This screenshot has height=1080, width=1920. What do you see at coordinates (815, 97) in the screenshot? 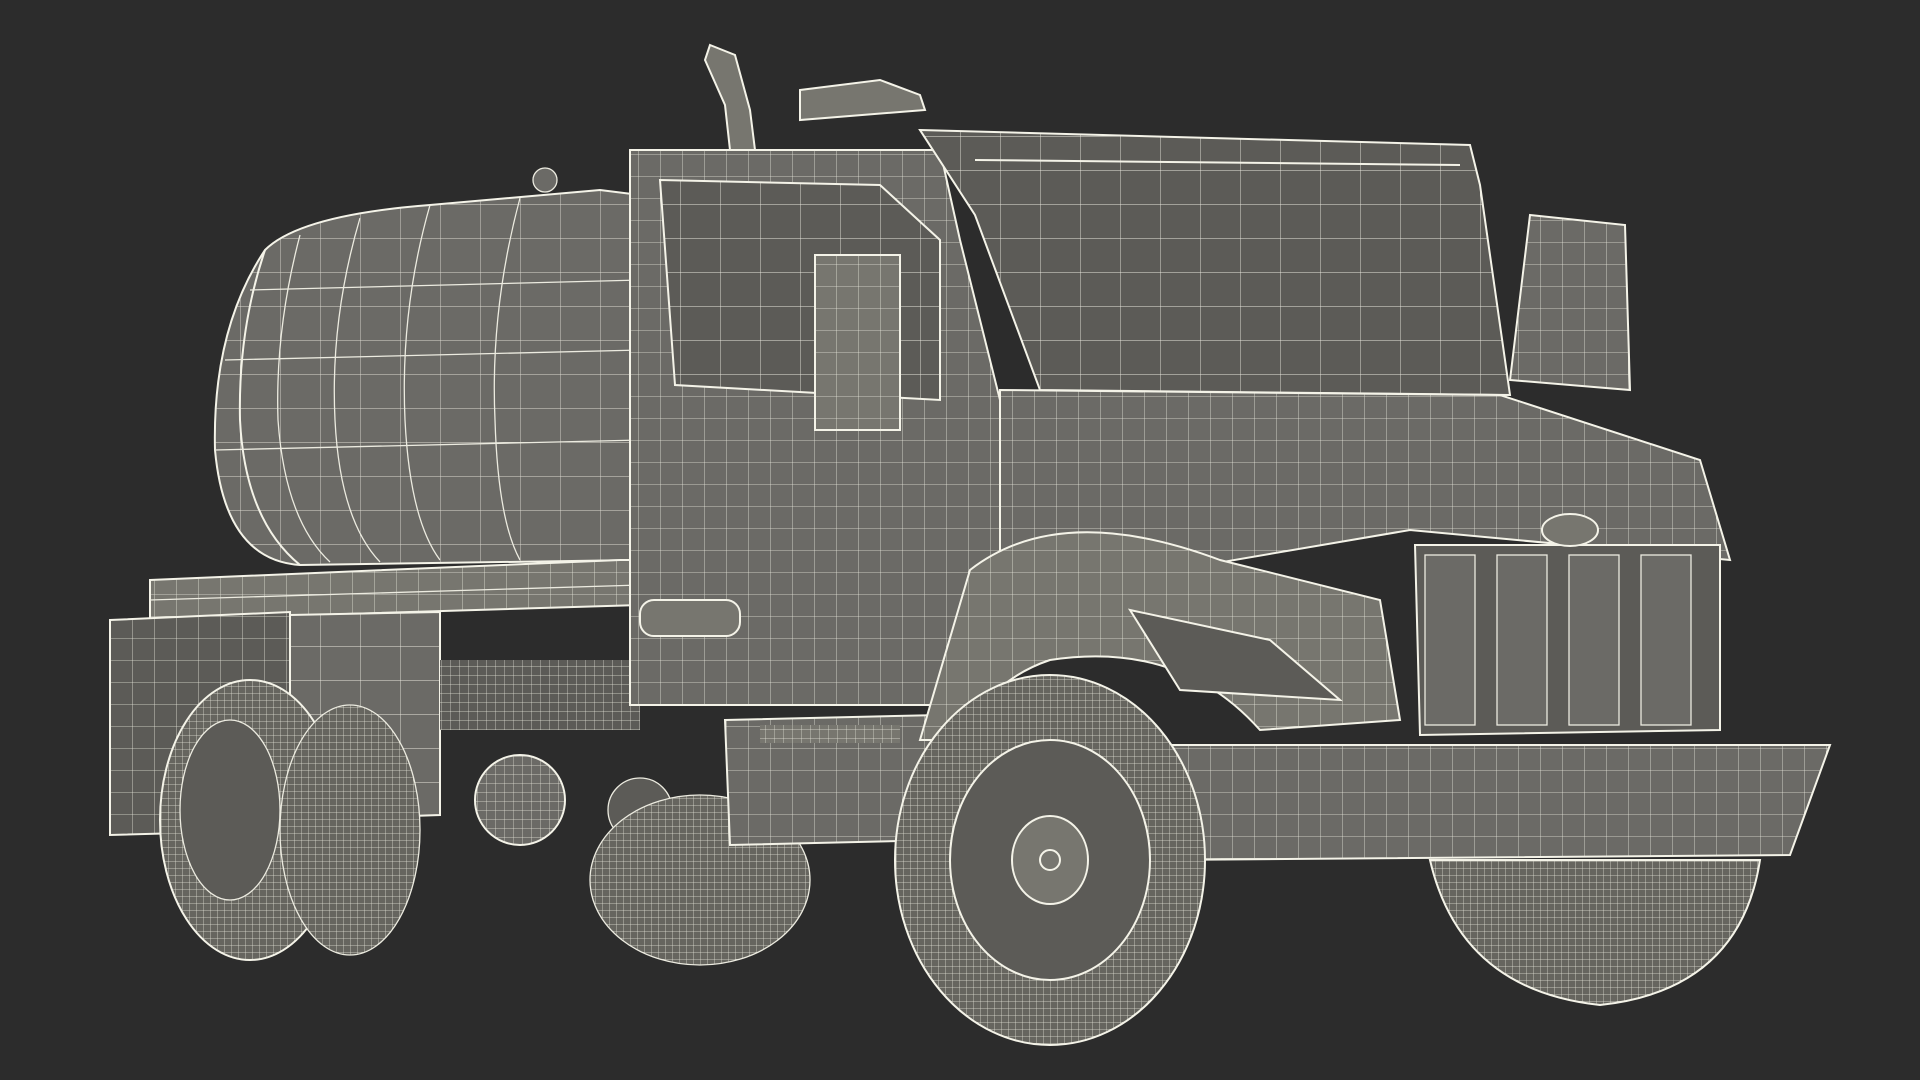
I see `exhaust-stack` at bounding box center [815, 97].